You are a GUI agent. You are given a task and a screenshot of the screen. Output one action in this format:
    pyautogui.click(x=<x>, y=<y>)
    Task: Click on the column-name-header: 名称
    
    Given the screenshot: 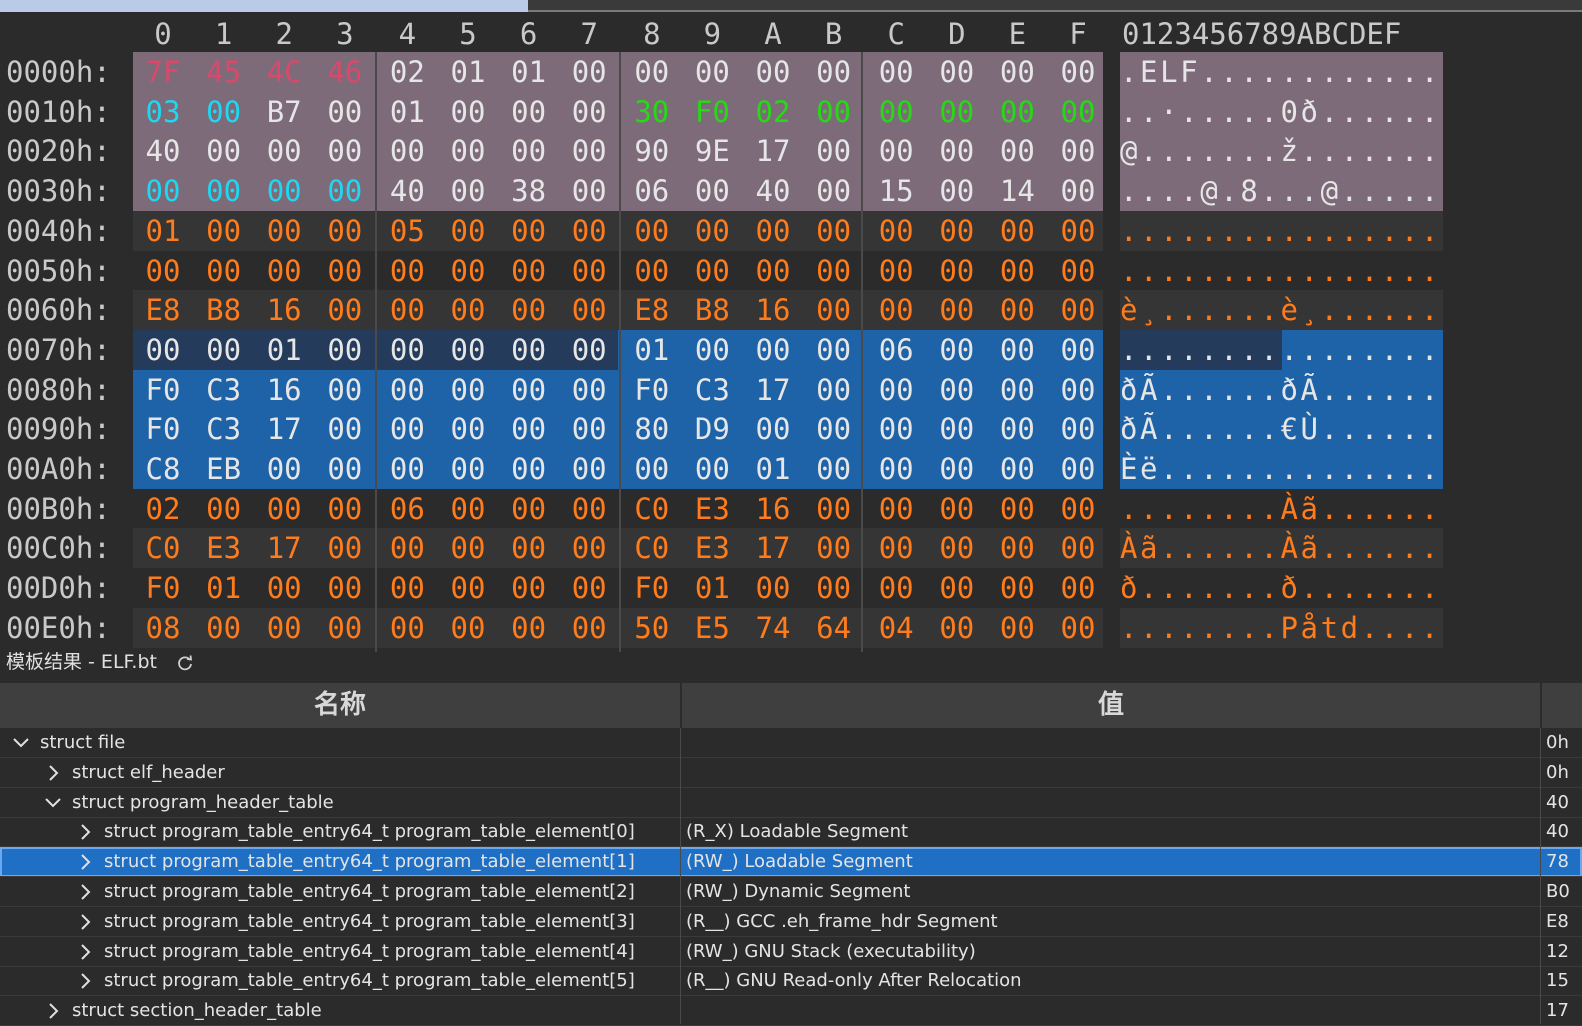 What is the action you would take?
    pyautogui.click(x=340, y=705)
    